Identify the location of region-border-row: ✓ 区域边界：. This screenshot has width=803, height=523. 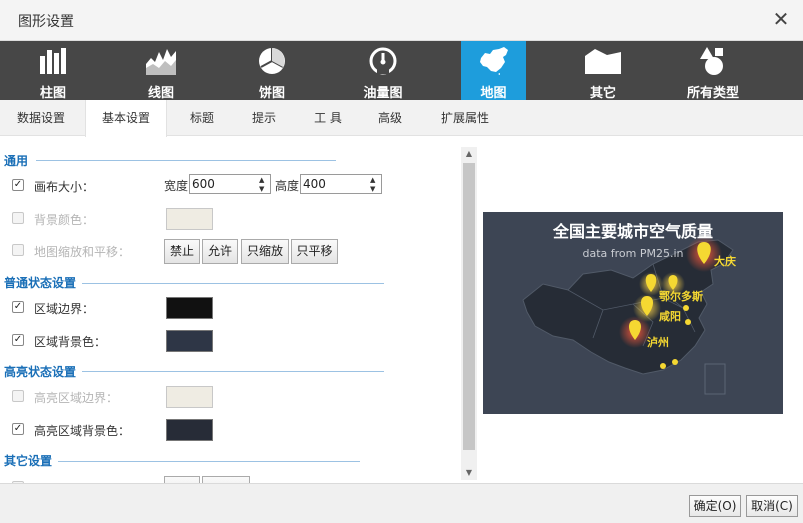
(230, 308).